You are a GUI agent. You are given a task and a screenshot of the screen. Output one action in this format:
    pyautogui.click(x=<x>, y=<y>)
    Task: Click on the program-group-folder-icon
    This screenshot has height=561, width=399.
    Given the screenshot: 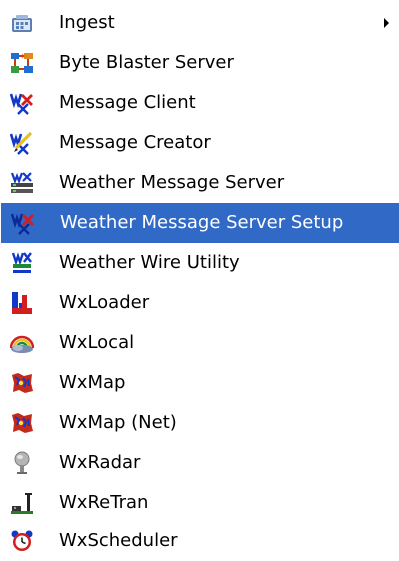 What is the action you would take?
    pyautogui.click(x=22, y=23)
    